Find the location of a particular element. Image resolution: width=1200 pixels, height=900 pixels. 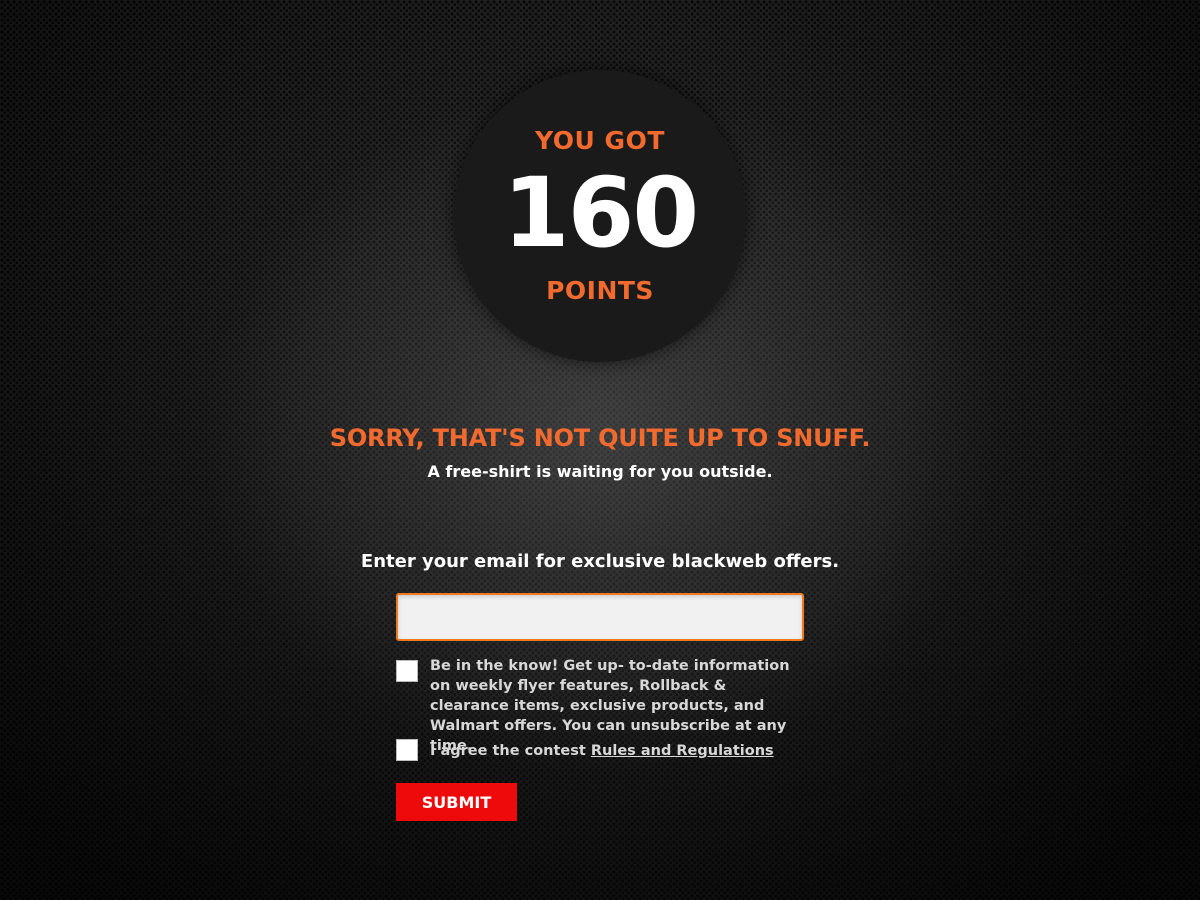

submit-button: SUBMIT is located at coordinates (456, 802).